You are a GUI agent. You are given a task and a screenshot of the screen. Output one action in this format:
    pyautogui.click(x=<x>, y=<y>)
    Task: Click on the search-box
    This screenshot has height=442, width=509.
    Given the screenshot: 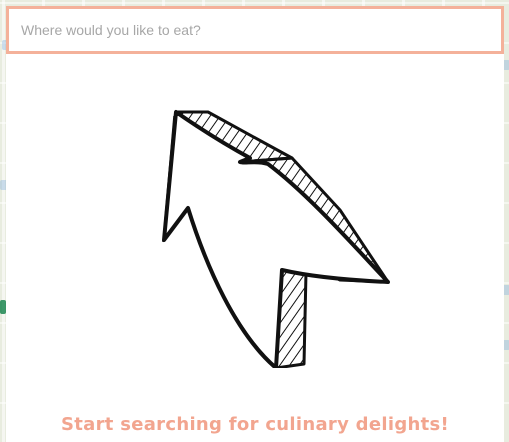 What is the action you would take?
    pyautogui.click(x=255, y=30)
    